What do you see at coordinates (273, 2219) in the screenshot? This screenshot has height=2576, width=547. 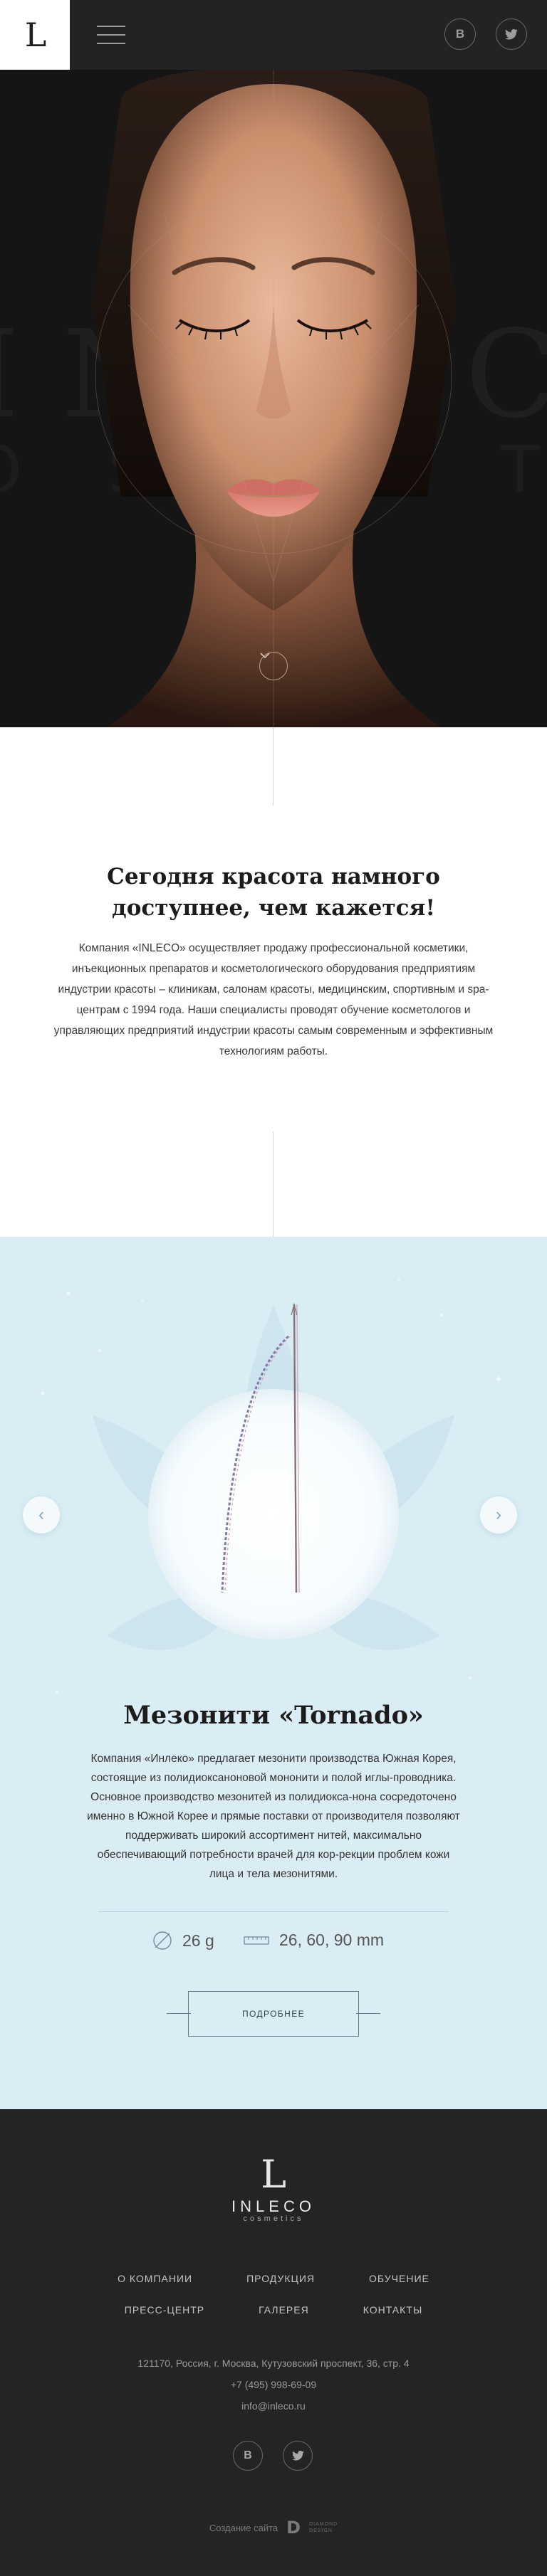 I see `footer-logo-sub: cosmetics` at bounding box center [273, 2219].